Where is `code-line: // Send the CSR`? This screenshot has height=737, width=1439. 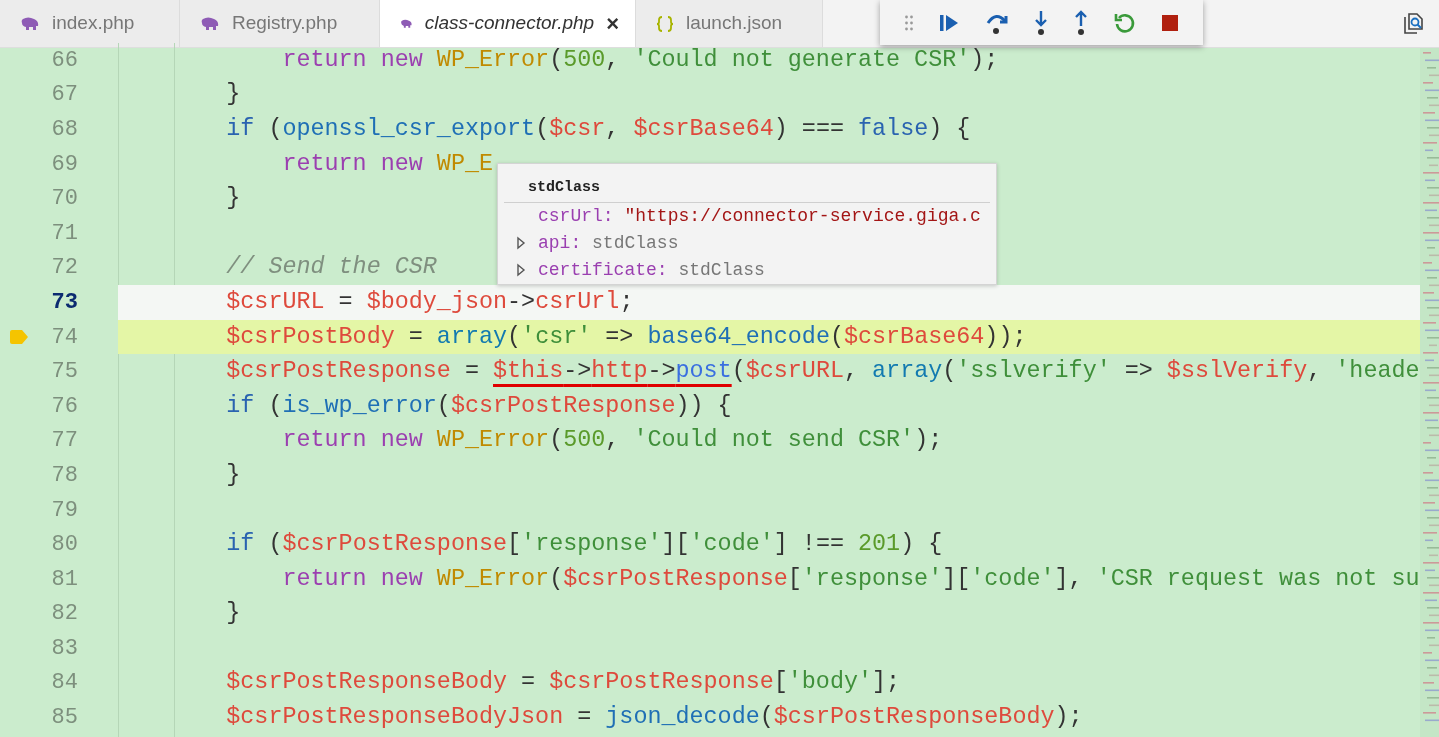 code-line: // Send the CSR is located at coordinates (331, 268).